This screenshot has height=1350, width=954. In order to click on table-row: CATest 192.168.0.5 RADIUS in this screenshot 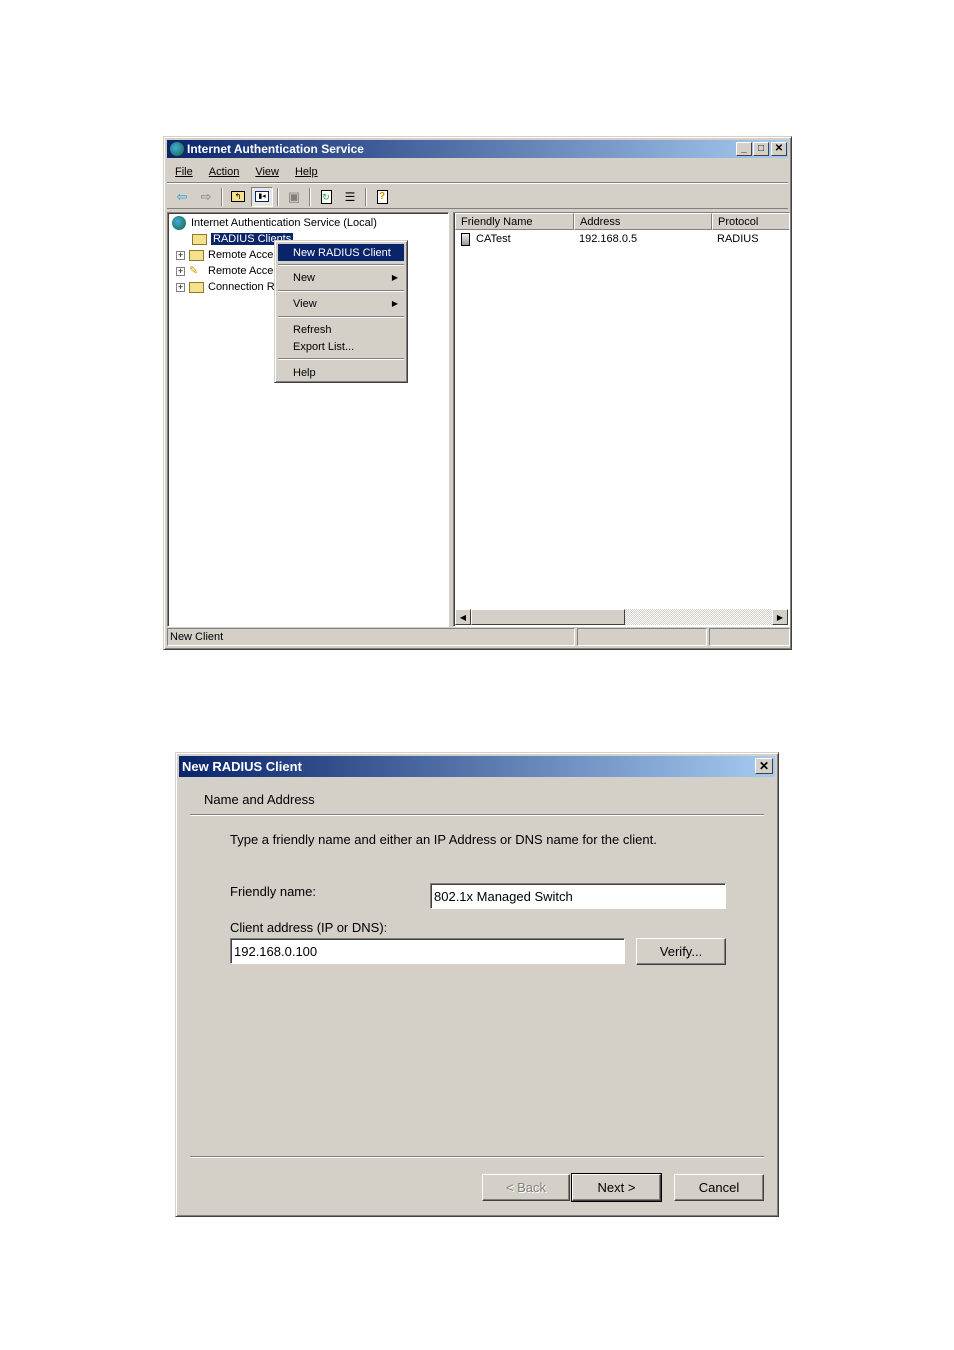, I will do `click(622, 240)`.